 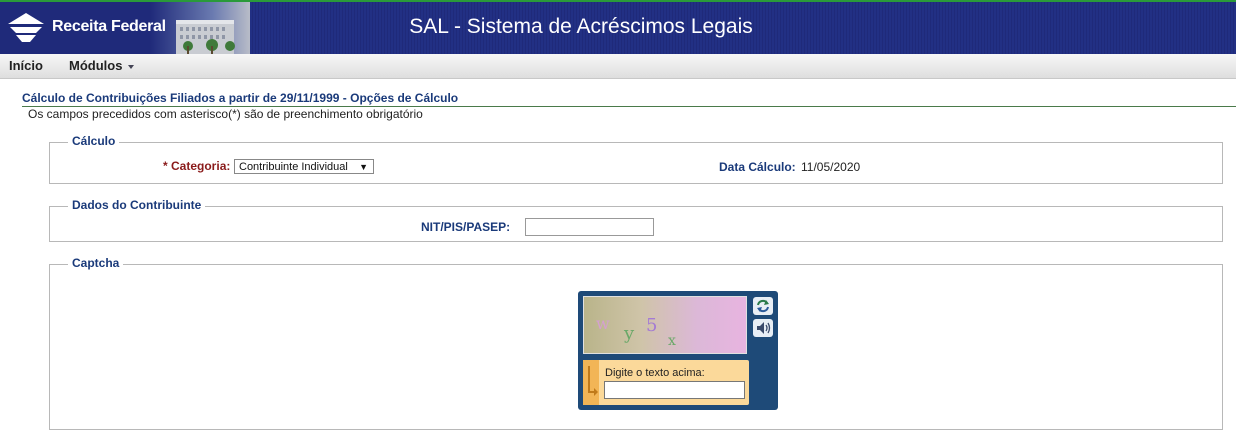 I want to click on required-asterisk: *, so click(x=167, y=166).